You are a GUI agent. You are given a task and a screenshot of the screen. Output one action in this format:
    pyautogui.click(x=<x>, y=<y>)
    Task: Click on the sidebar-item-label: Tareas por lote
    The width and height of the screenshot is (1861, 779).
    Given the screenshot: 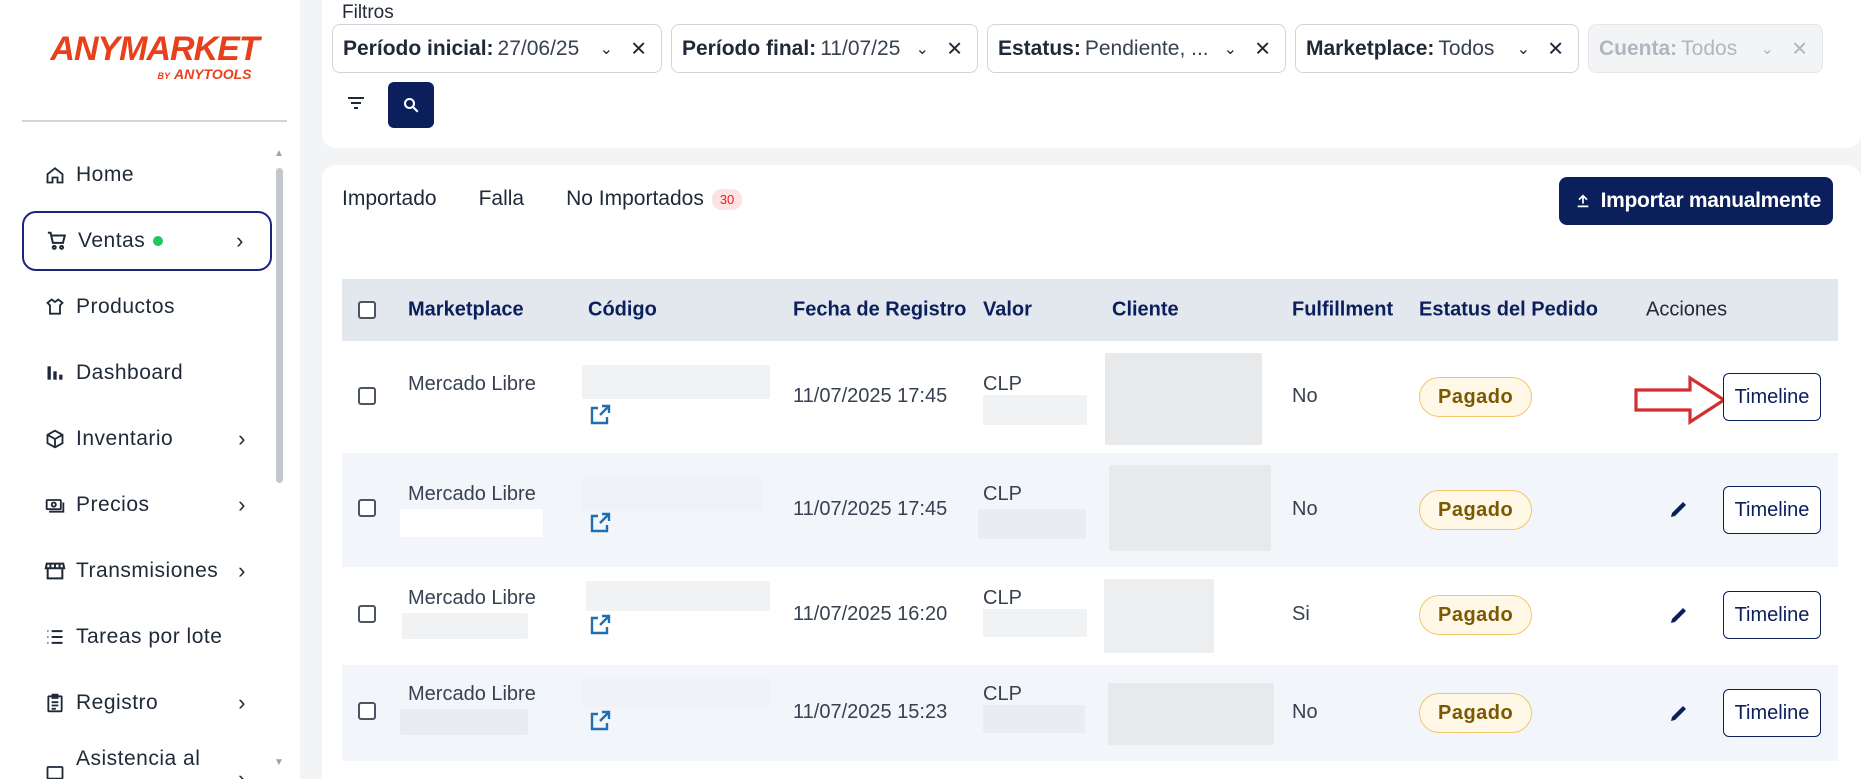 What is the action you would take?
    pyautogui.click(x=149, y=636)
    